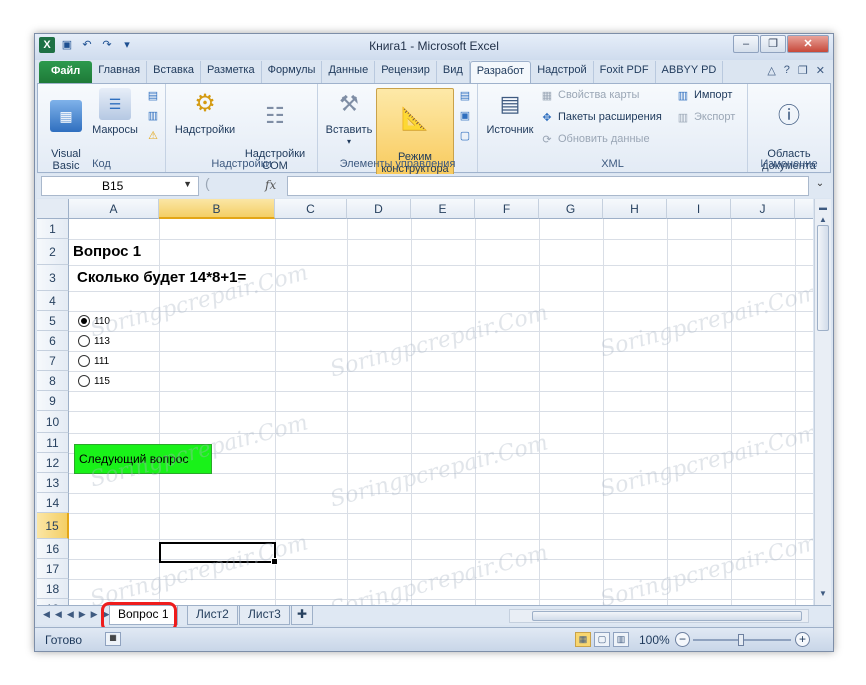  What do you see at coordinates (507, 209) in the screenshot?
I see `column-header-f: F` at bounding box center [507, 209].